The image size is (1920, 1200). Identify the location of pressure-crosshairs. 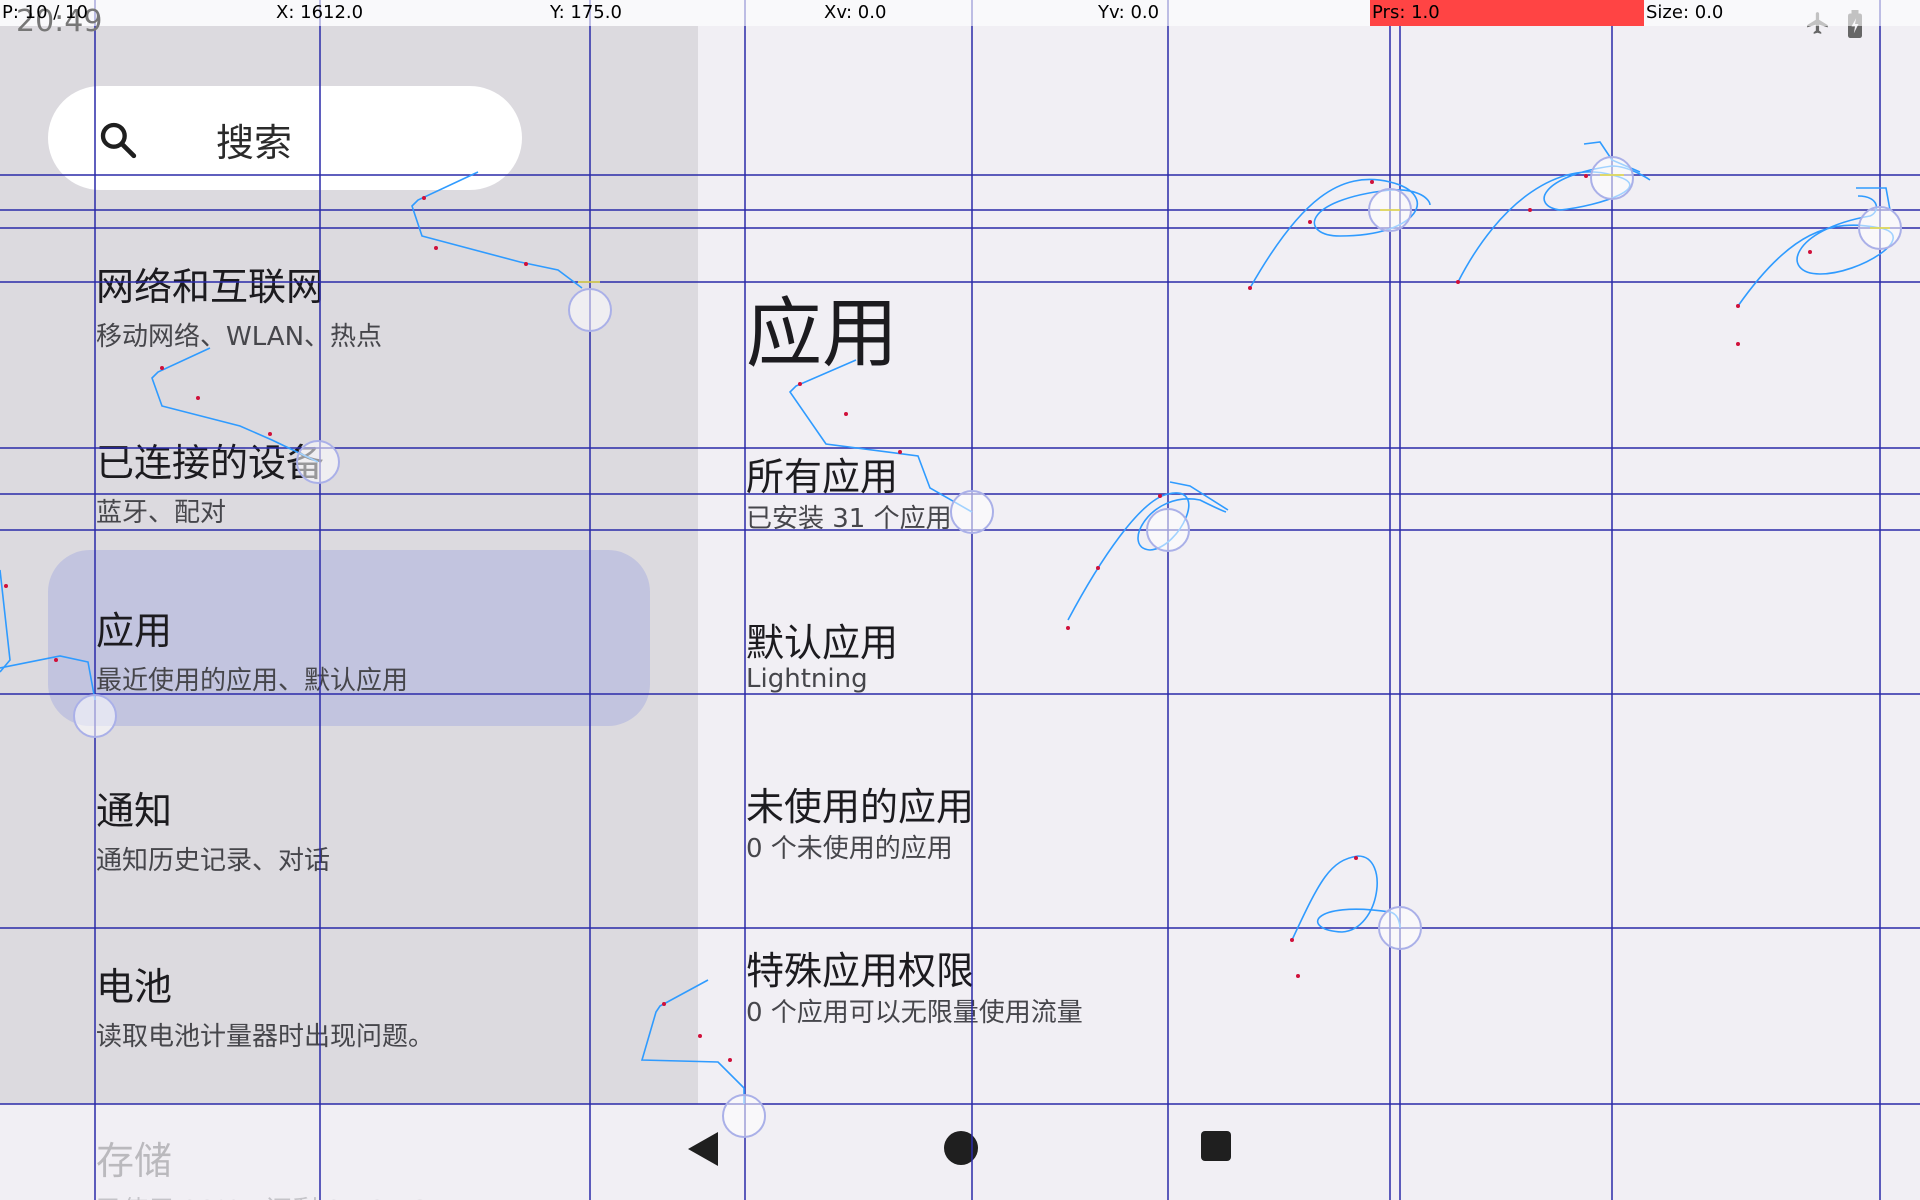
(1234, 228).